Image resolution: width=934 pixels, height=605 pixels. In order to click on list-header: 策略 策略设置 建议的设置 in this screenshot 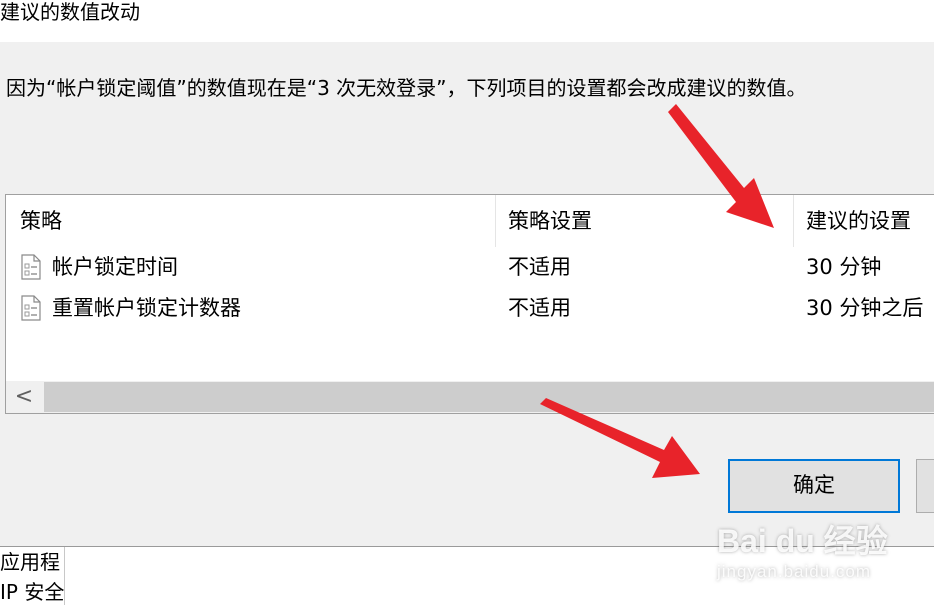, I will do `click(470, 221)`.